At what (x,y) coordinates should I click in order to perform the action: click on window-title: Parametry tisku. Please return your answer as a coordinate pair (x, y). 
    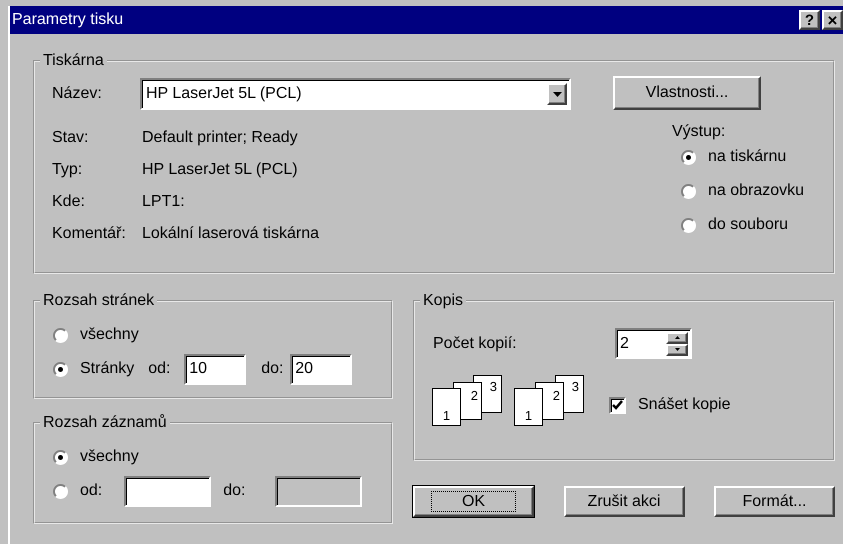
    Looking at the image, I should click on (68, 20).